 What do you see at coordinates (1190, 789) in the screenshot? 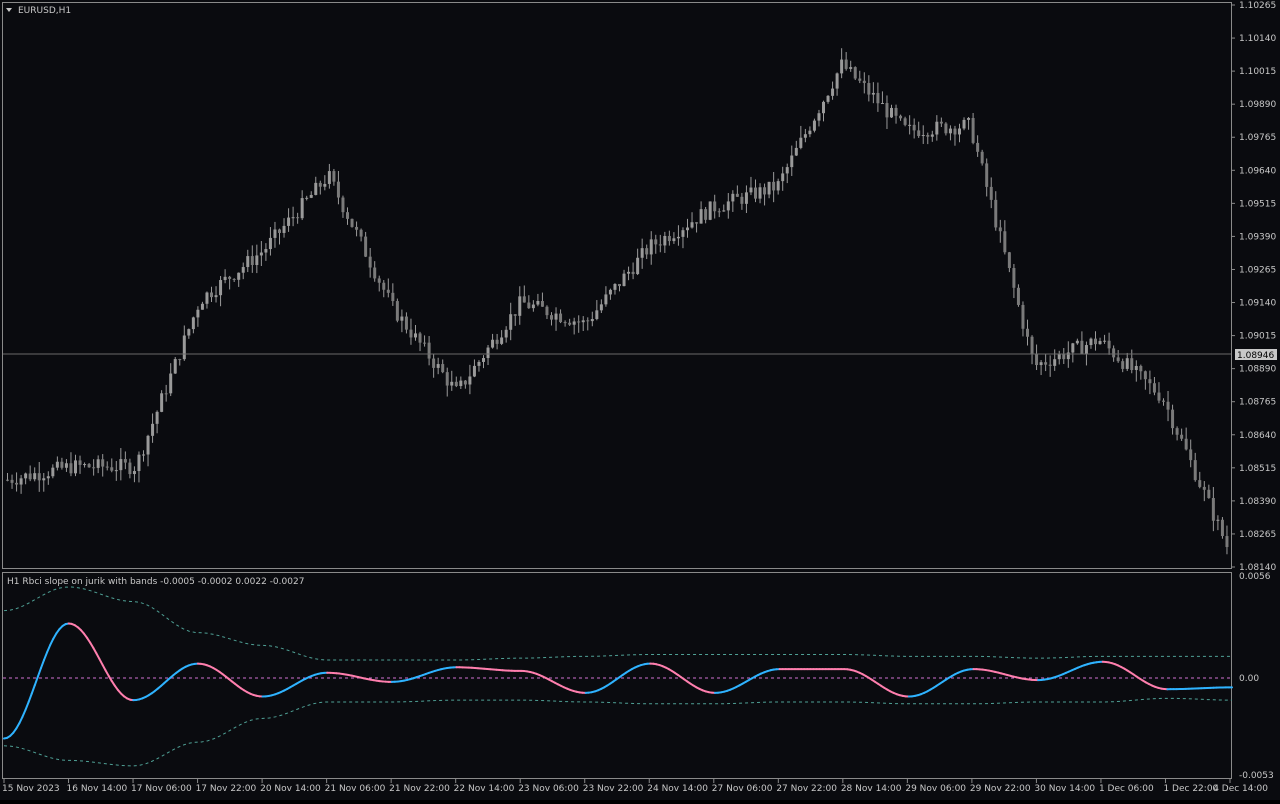
I see `time-tick-label: 1 Dec 22:00` at bounding box center [1190, 789].